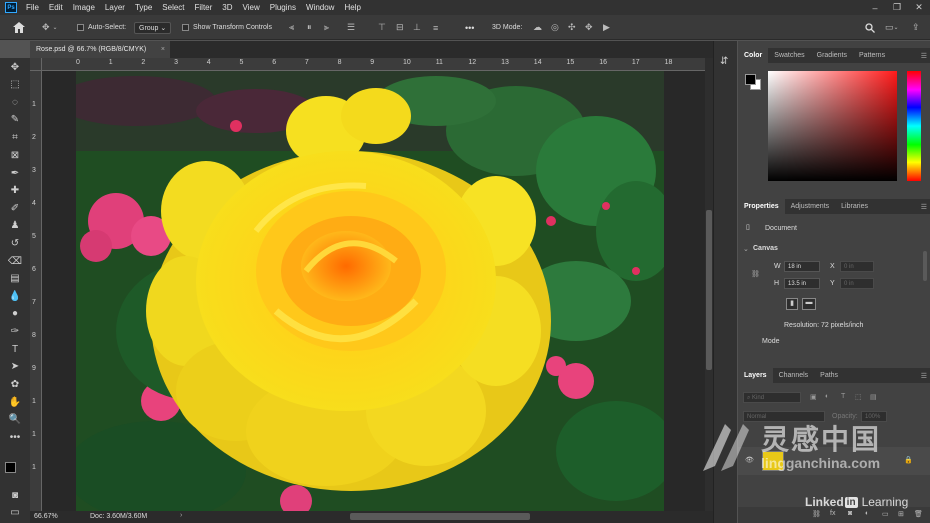  I want to click on zoom-tool-icon: 🔍, so click(15, 419).